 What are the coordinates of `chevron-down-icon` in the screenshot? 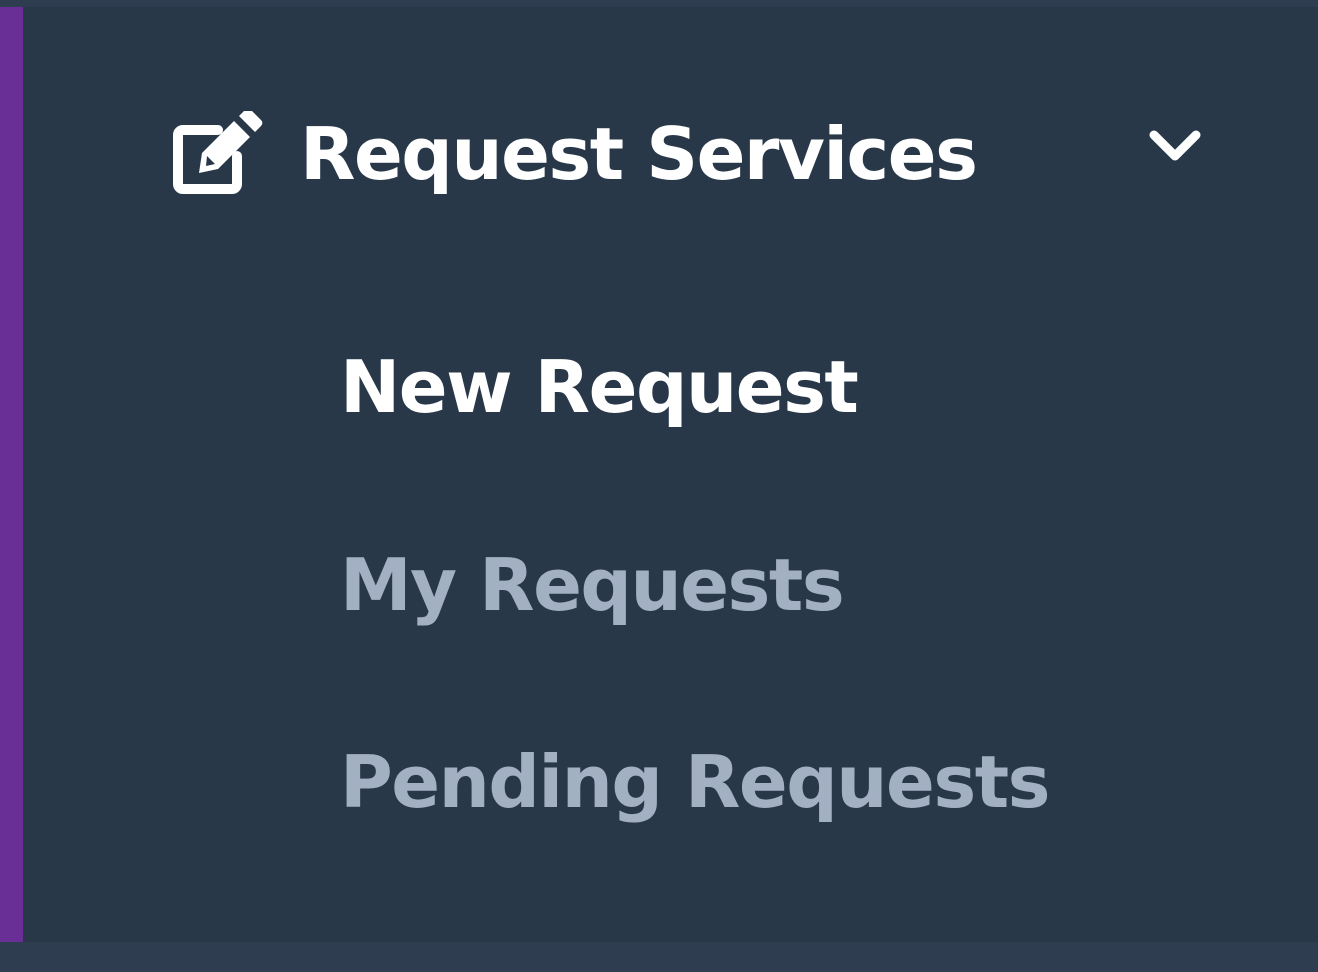 It's located at (1175, 146).